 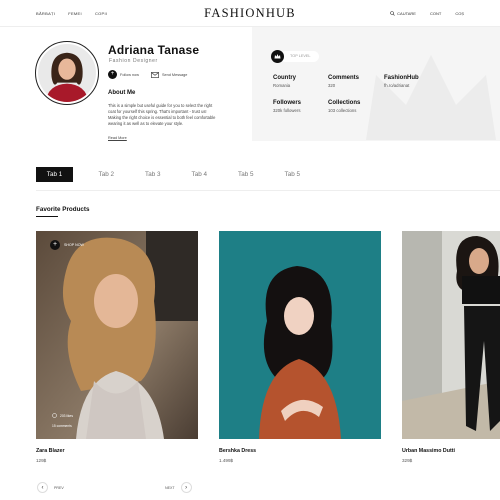 I want to click on account-nav: CAUTARE CONT COȘ, so click(x=427, y=13).